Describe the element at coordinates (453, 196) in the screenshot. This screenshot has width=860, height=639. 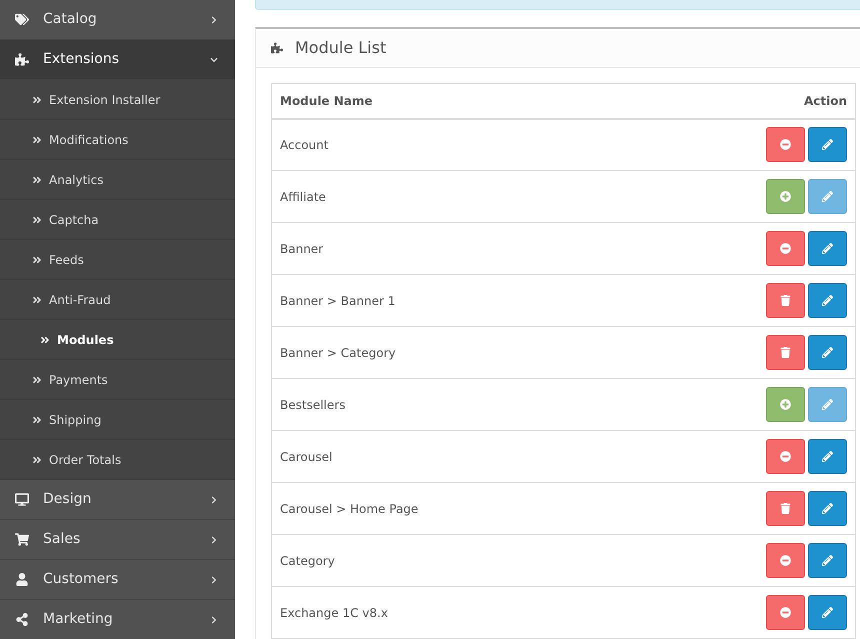
I see `table-cell: Affiliate` at that location.